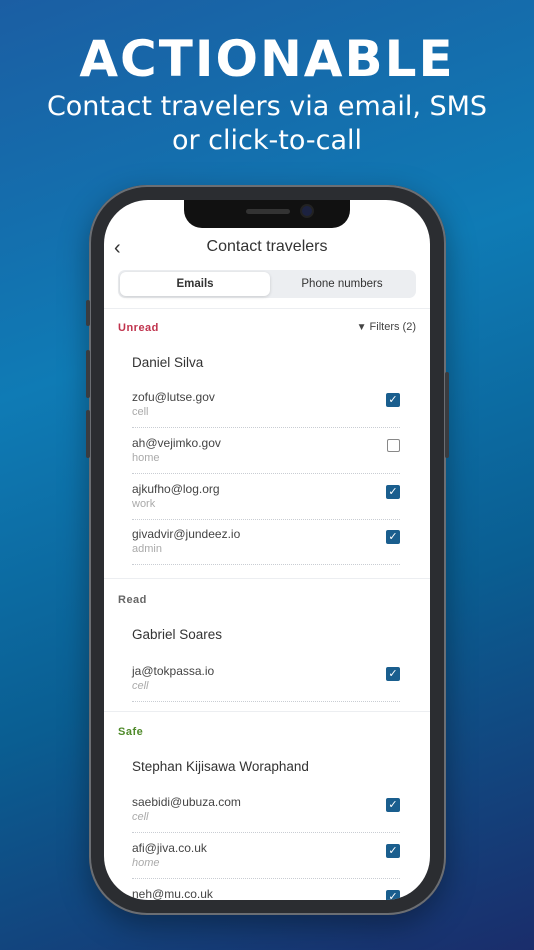 This screenshot has width=534, height=950. What do you see at coordinates (266, 858) in the screenshot?
I see `contact-row: afi@jiva.co.uk home ✓` at bounding box center [266, 858].